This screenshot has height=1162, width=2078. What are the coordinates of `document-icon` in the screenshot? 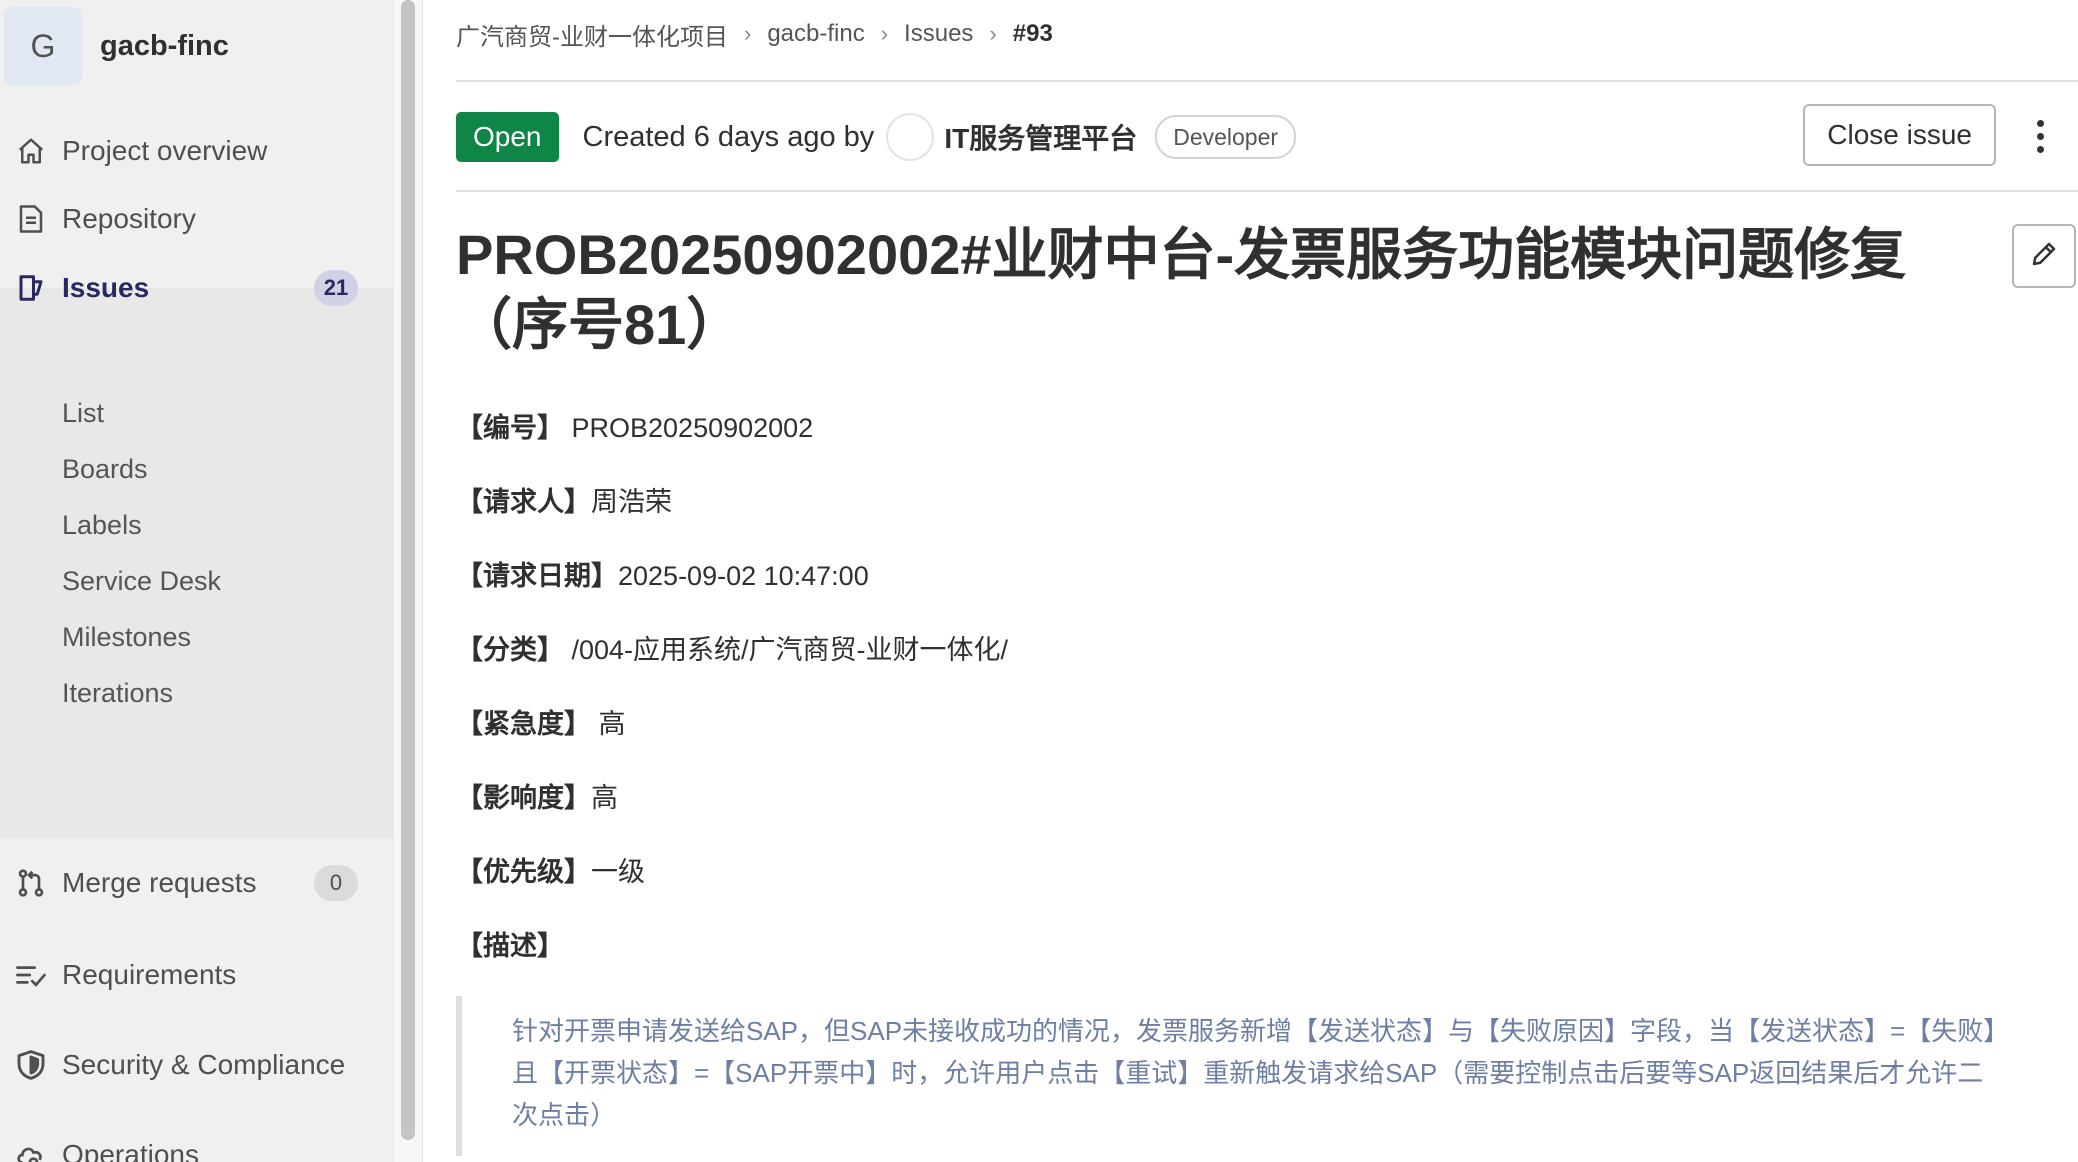 It's located at (31, 219).